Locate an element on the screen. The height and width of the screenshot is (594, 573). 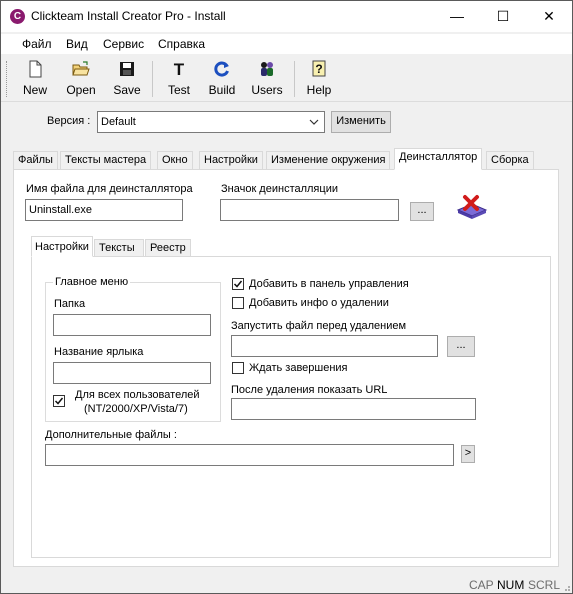
after-url-label: После удаления показать URL is located at coordinates (309, 390).